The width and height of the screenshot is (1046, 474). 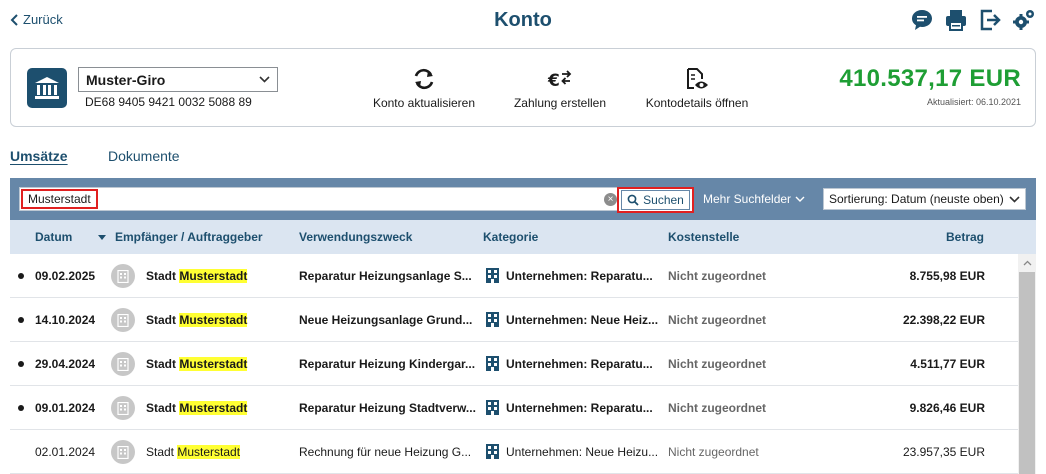 I want to click on refresh-icon, so click(x=424, y=79).